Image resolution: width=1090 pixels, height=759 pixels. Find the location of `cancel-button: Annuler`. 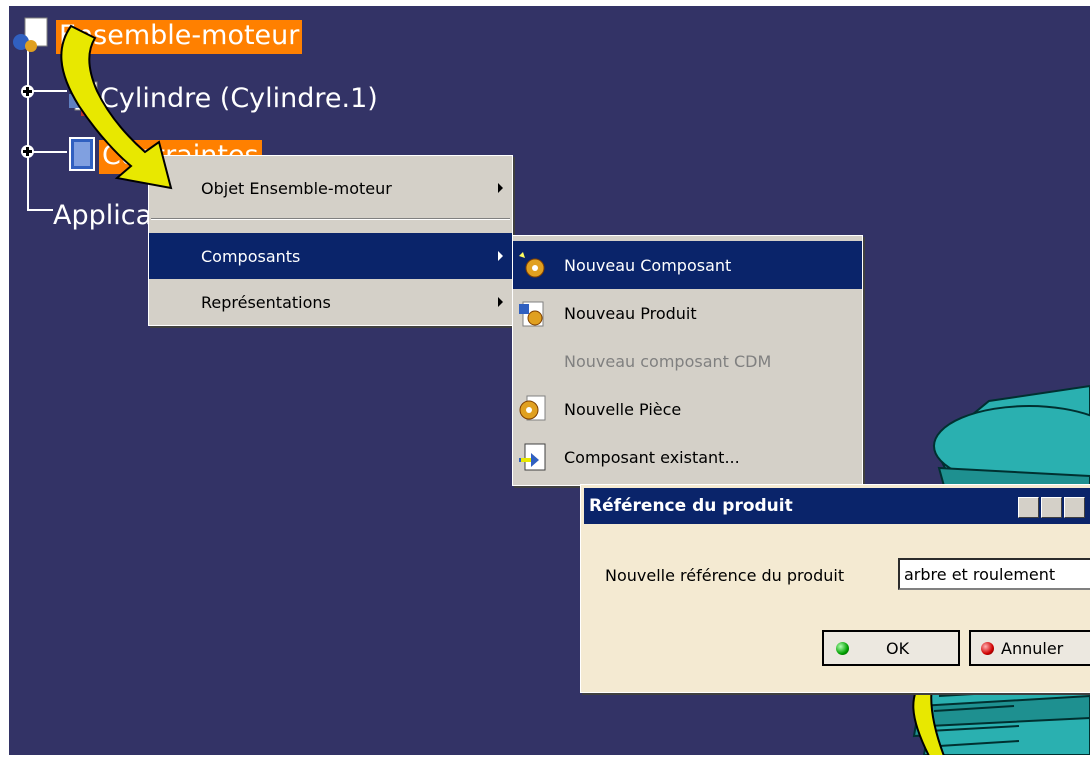

cancel-button: Annuler is located at coordinates (1029, 648).